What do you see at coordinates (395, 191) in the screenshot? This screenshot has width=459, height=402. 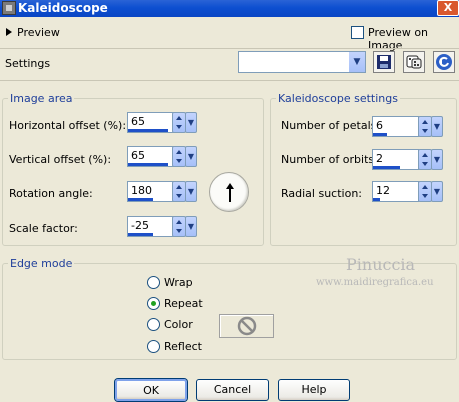 I see `radial-suction-input: 12` at bounding box center [395, 191].